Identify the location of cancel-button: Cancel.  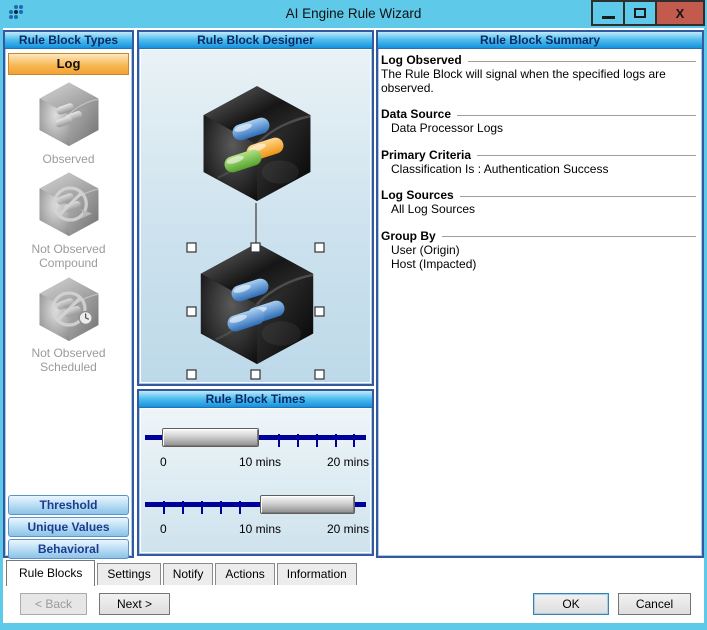
(654, 604).